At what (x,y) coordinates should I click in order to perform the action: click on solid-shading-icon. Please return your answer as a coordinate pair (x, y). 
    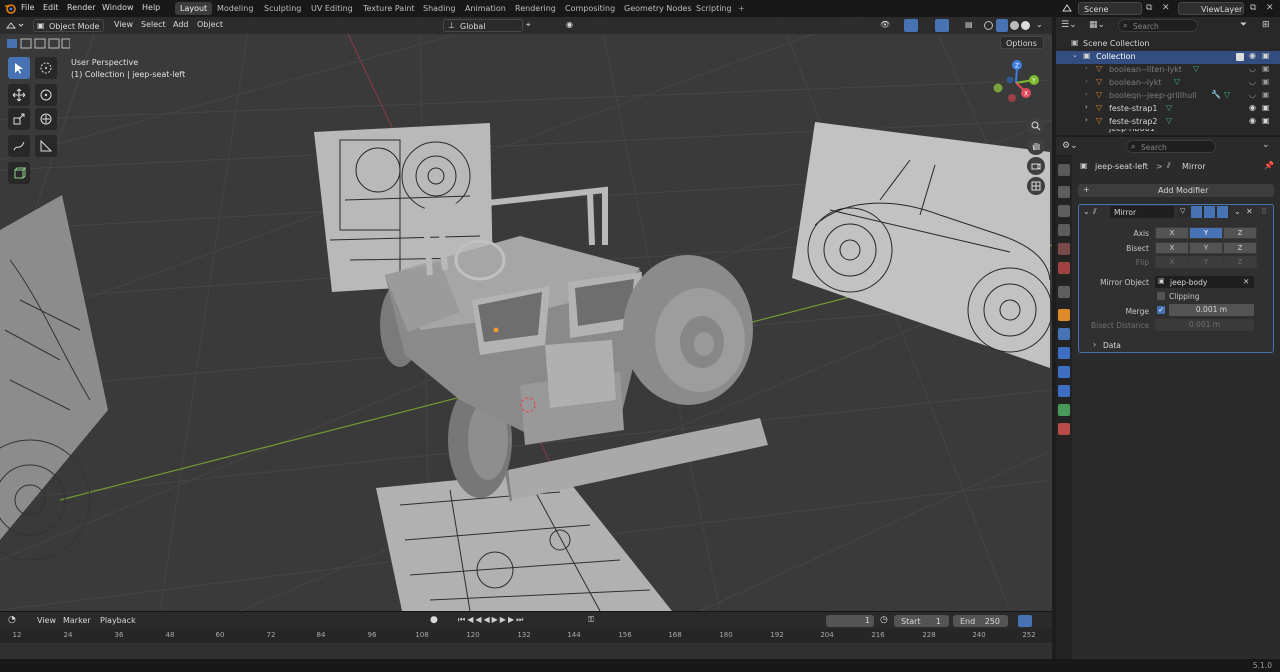
    Looking at the image, I should click on (1002, 25).